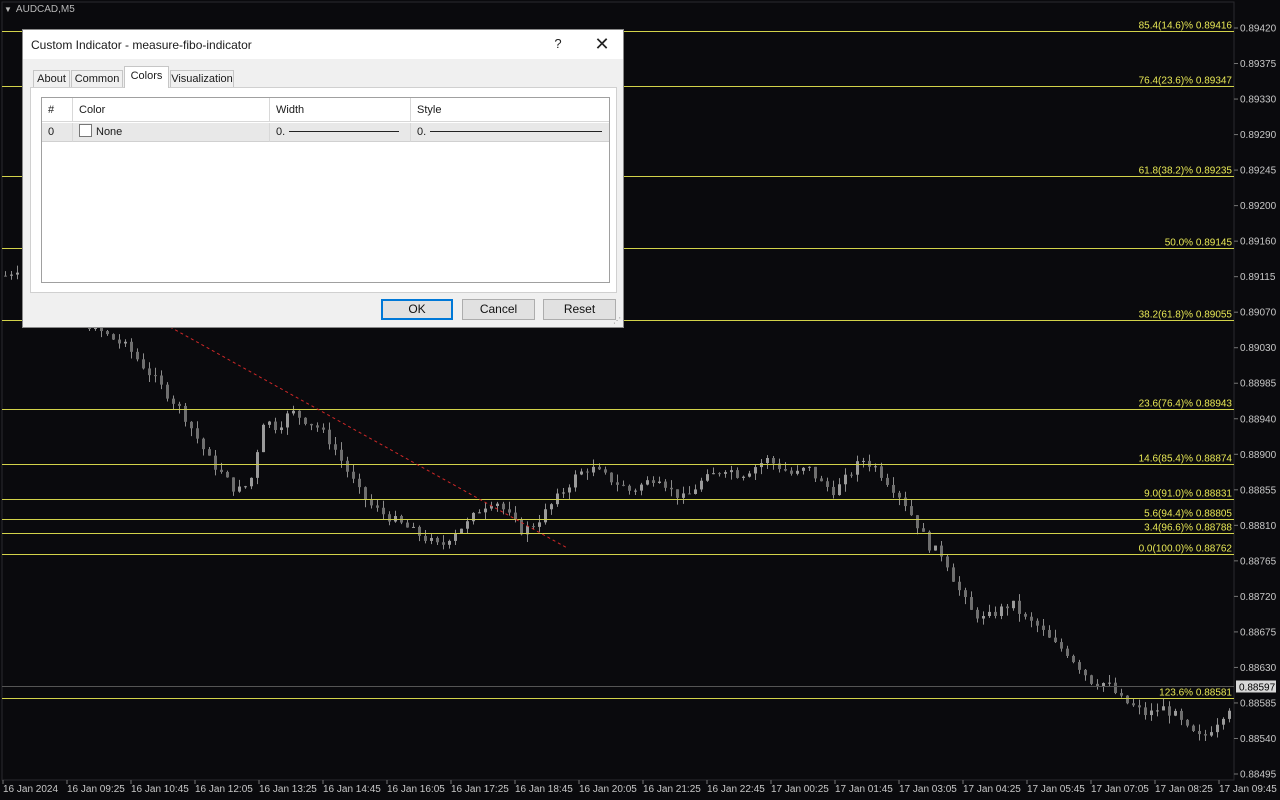 The width and height of the screenshot is (1280, 800). What do you see at coordinates (352, 789) in the screenshot?
I see `x-tick-label: 16 Jan 14:45` at bounding box center [352, 789].